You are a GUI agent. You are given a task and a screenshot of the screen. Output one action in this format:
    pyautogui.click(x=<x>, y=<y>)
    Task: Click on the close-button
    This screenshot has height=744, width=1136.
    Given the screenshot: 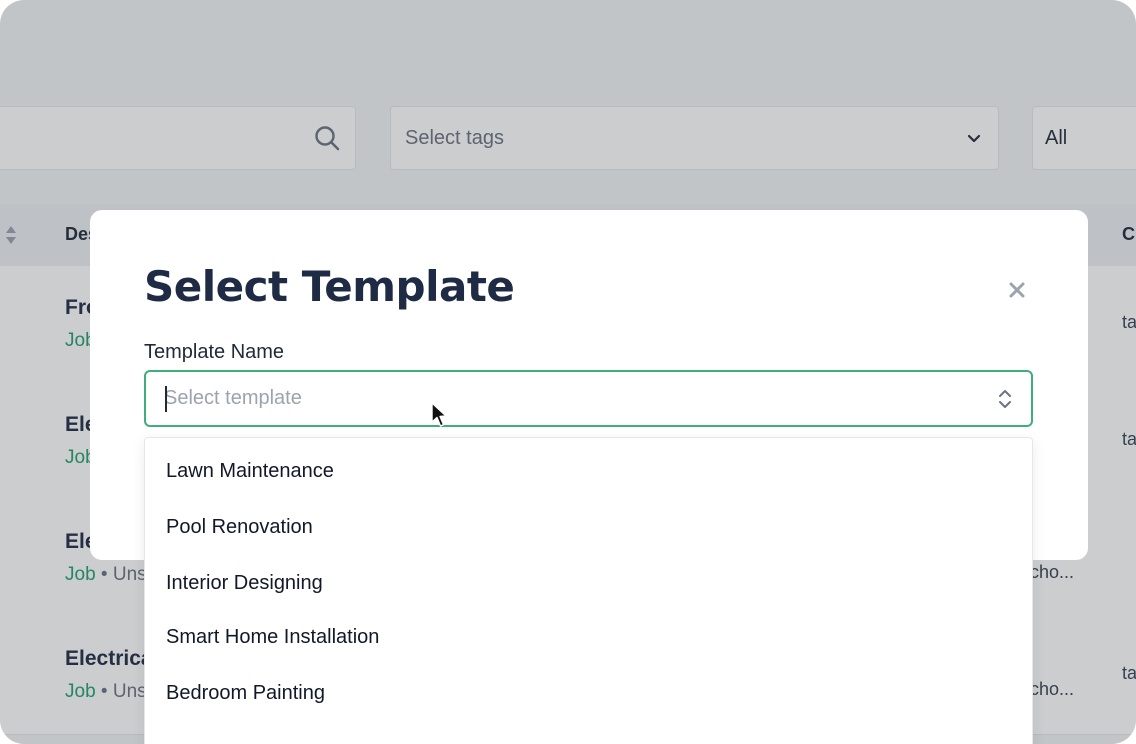 What is the action you would take?
    pyautogui.click(x=1017, y=290)
    